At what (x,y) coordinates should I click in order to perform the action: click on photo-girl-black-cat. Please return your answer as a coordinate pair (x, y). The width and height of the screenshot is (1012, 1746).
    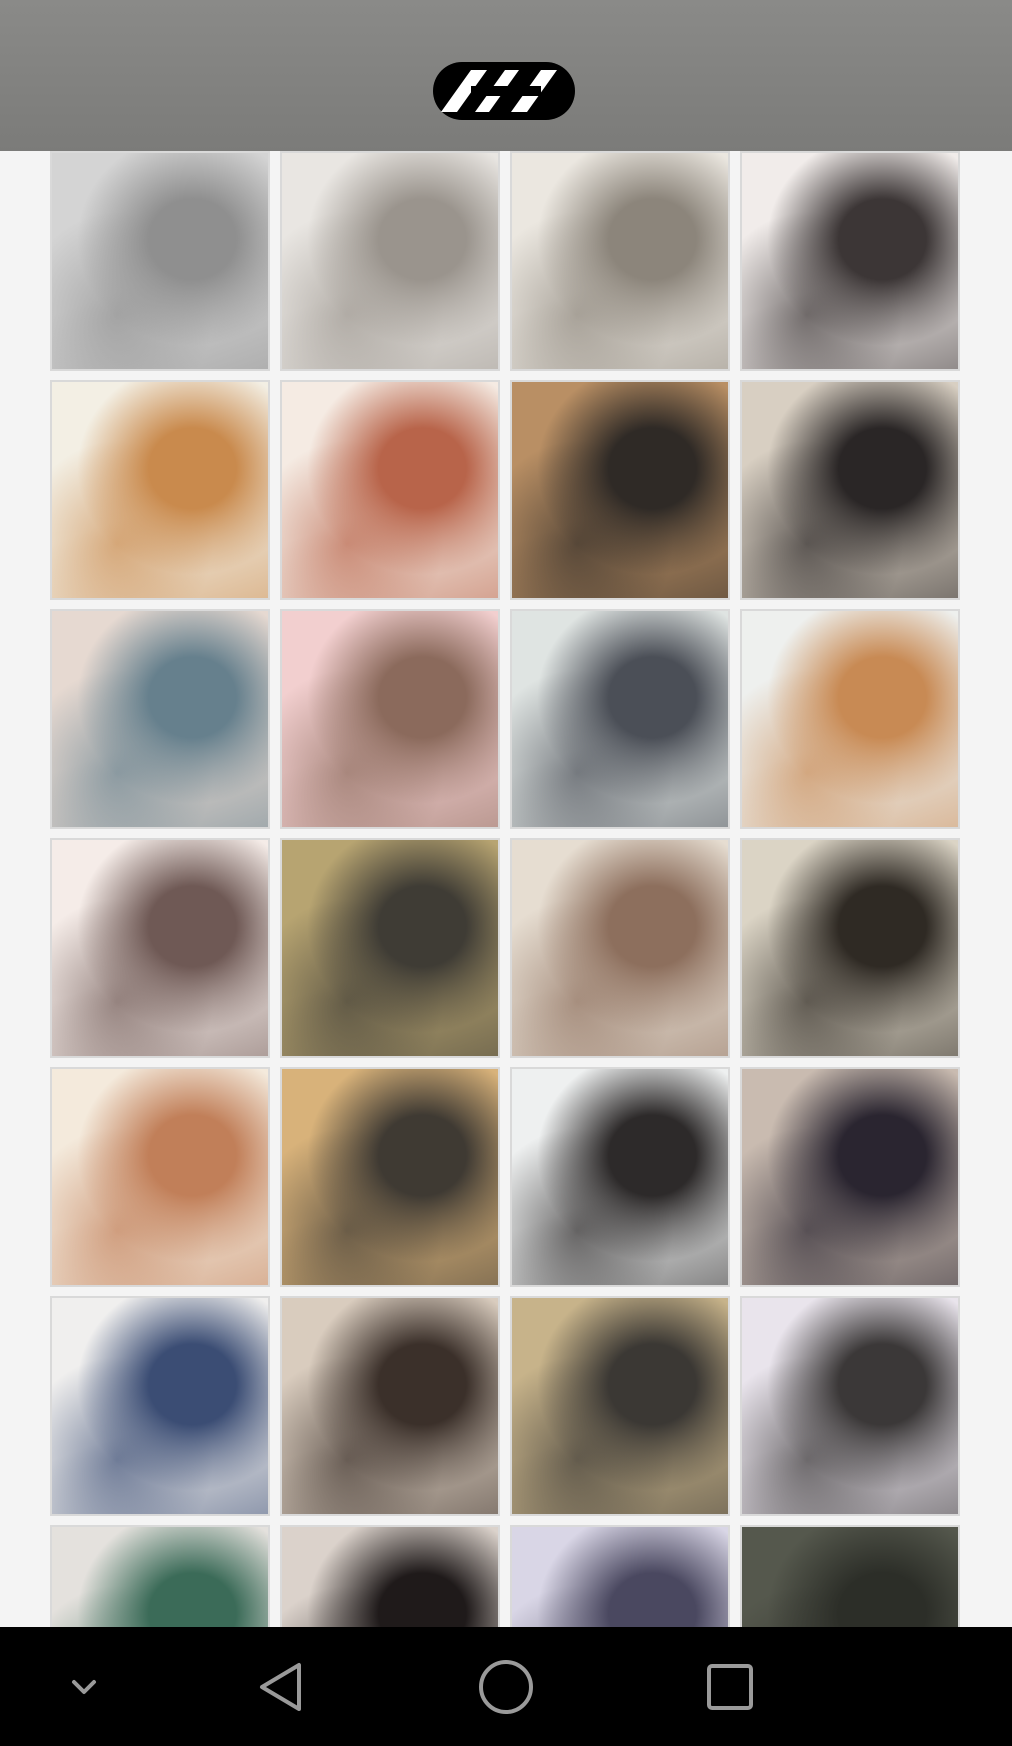
    Looking at the image, I should click on (850, 490).